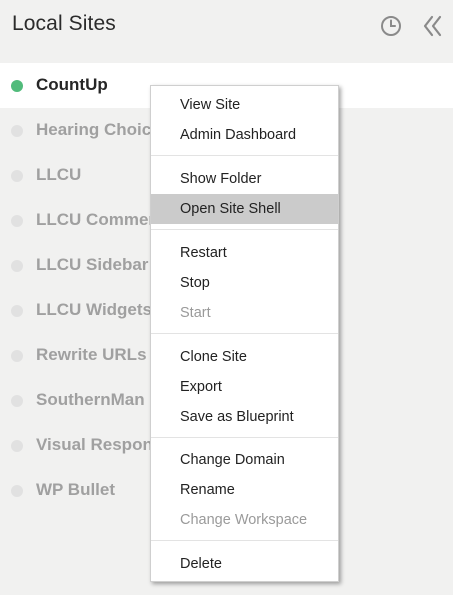  I want to click on menu-item-stop: Stop, so click(244, 283).